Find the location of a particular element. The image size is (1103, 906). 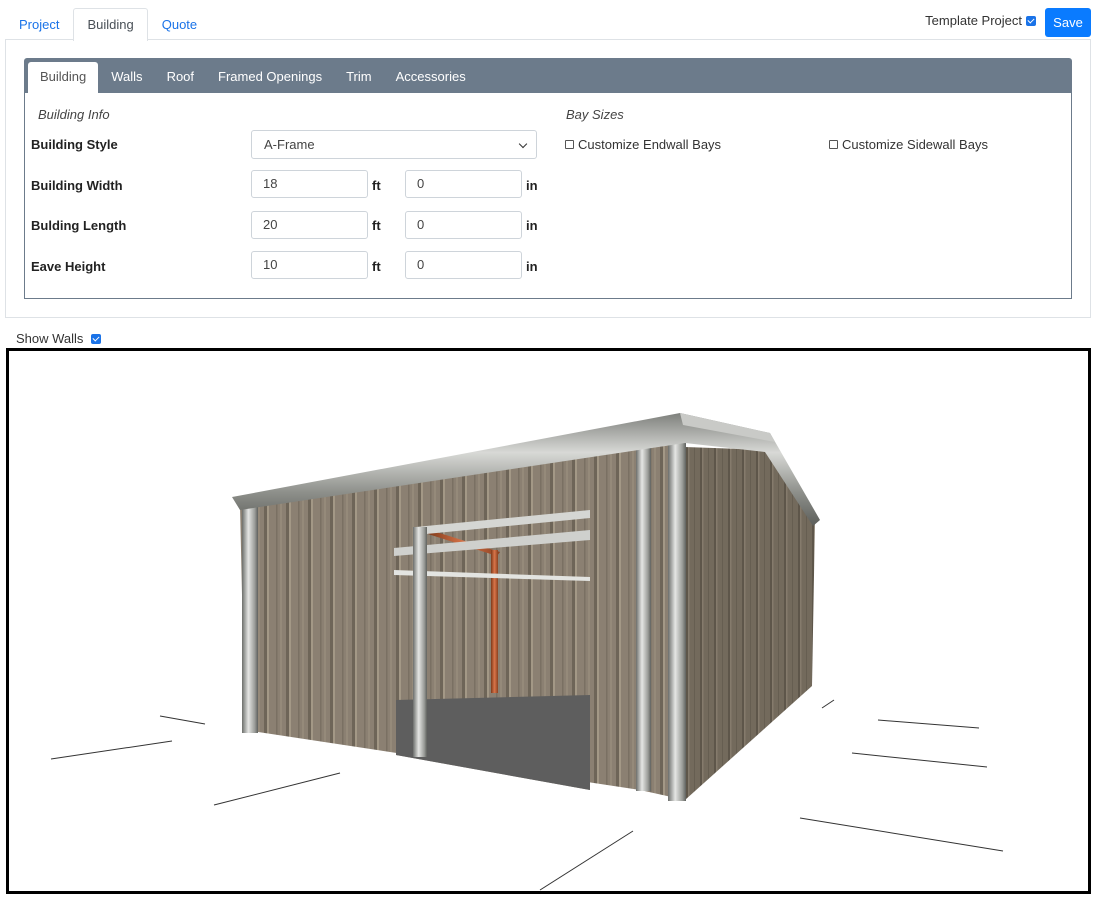

building-width-in-input: 0 is located at coordinates (463, 184).